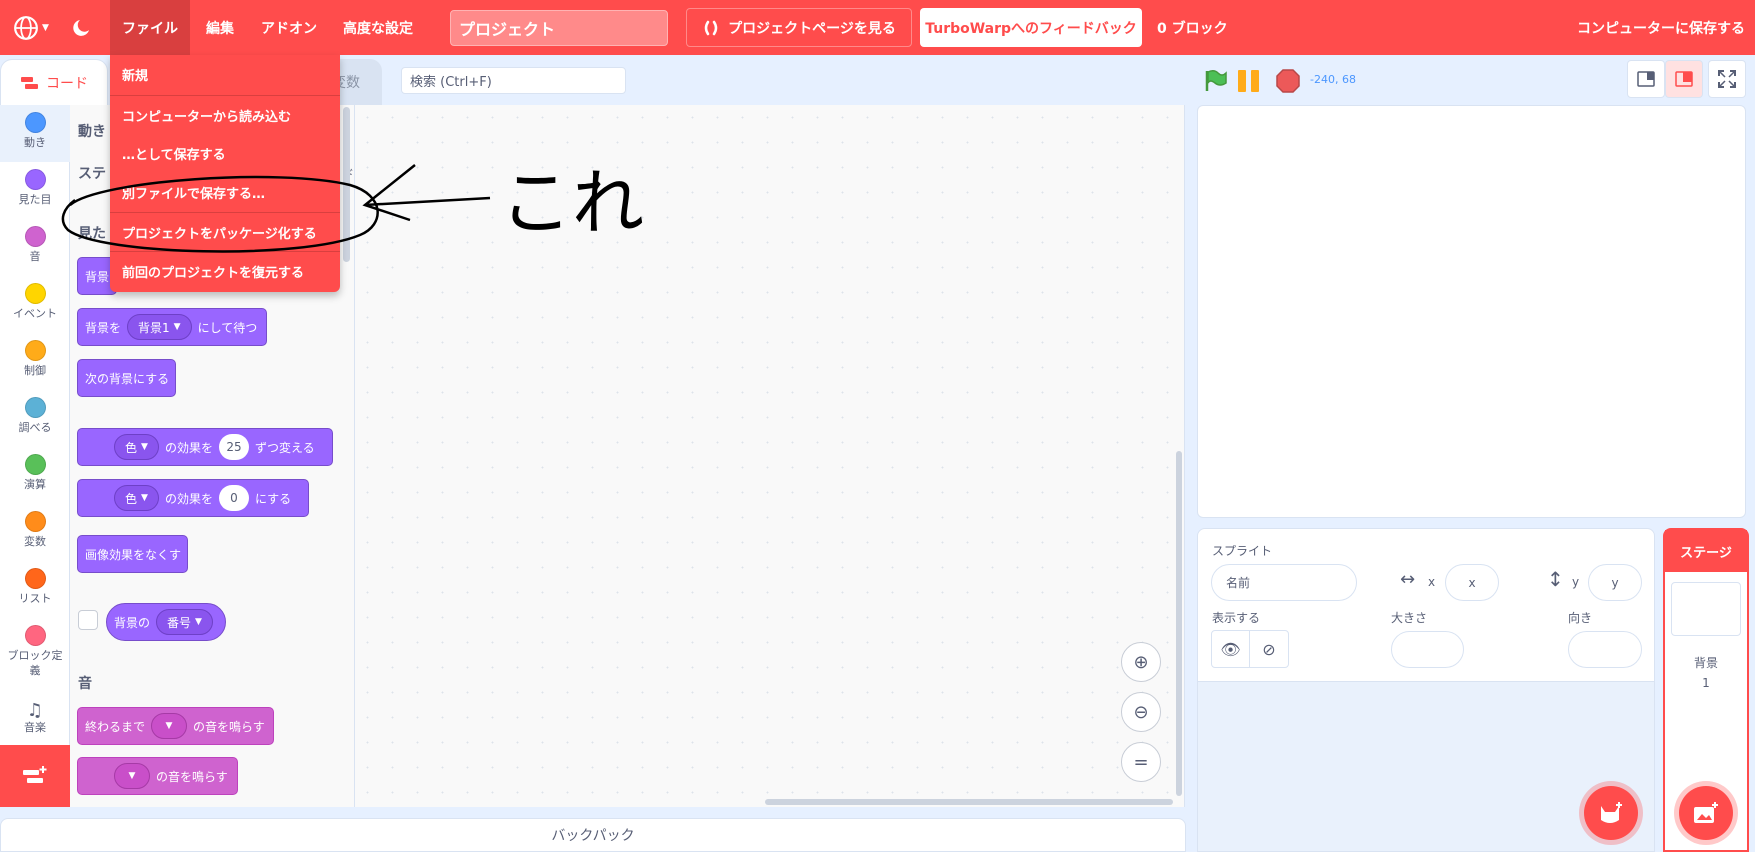 The image size is (1755, 852). Describe the element at coordinates (1706, 813) in the screenshot. I see `add-backdrop-button` at that location.